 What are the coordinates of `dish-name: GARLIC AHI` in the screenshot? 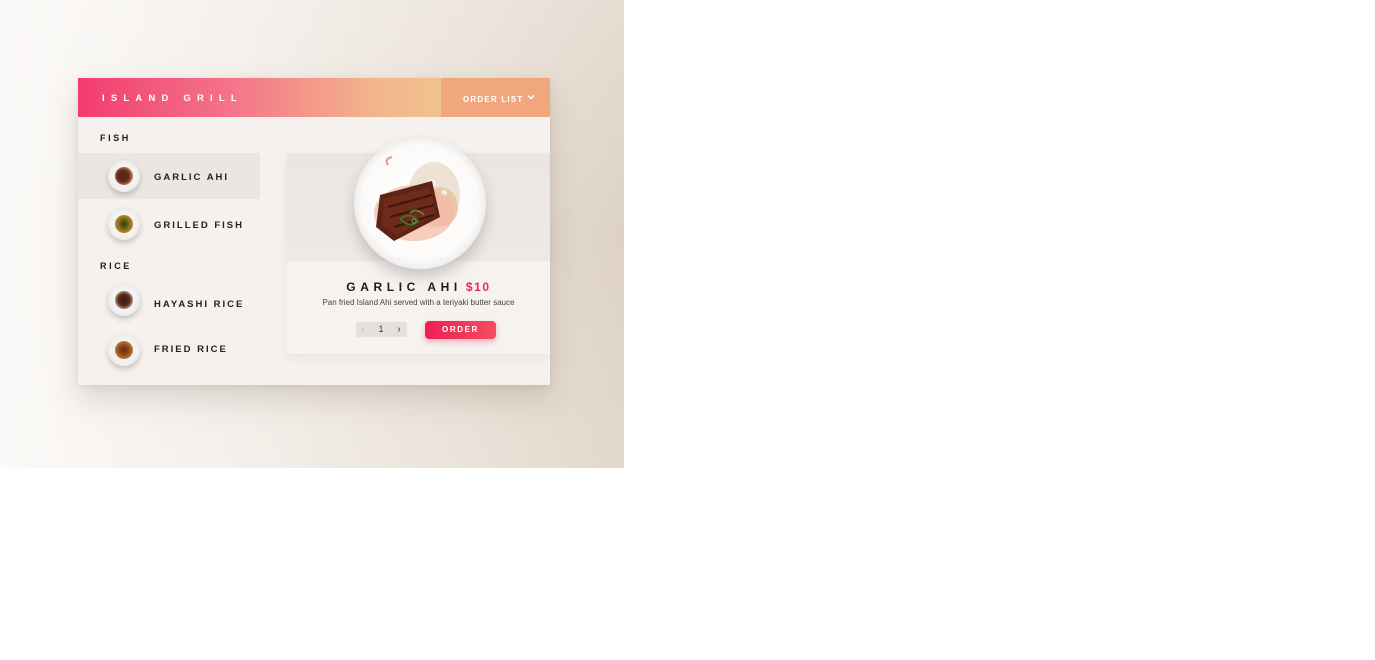 It's located at (404, 287).